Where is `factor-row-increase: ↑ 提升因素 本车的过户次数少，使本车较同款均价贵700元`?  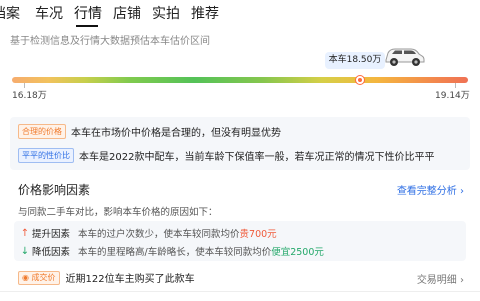 factor-row-increase: ↑ 提升因素 本车的过户次数少，使本车较同款均价贵700元 is located at coordinates (148, 233).